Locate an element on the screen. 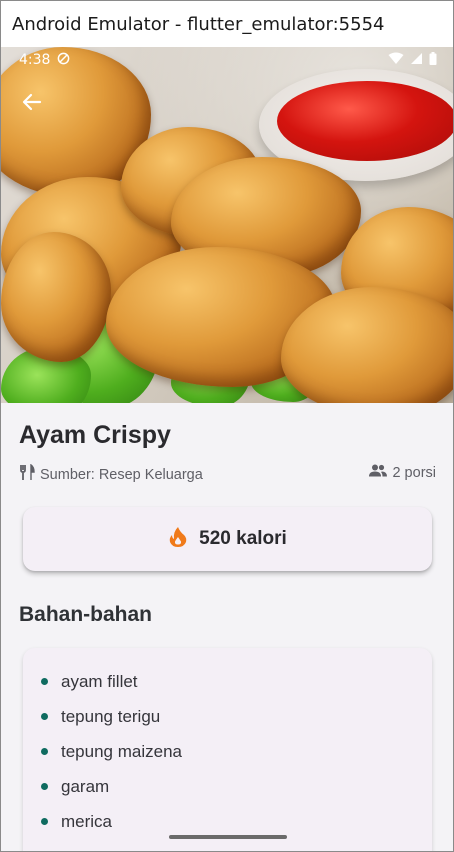 This screenshot has height=852, width=454. back-button is located at coordinates (32, 104).